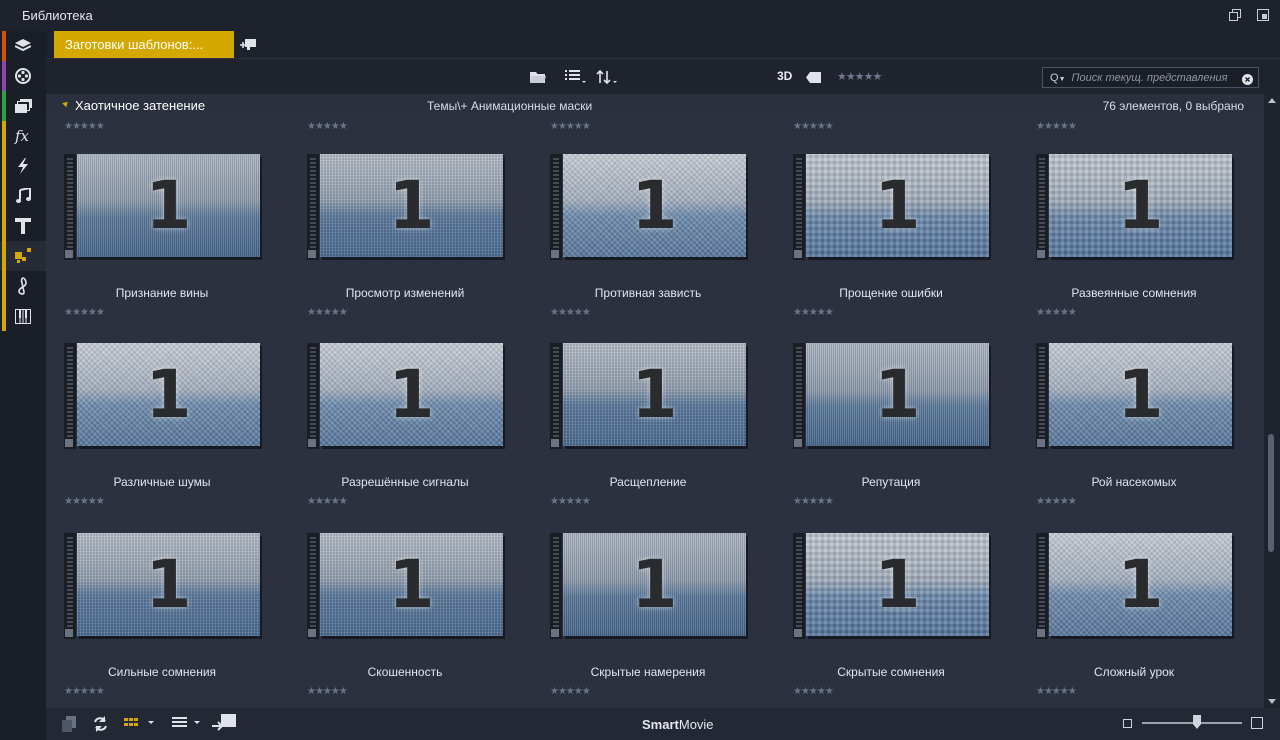  I want to click on smartmovie-button: SmartMovie, so click(678, 724).